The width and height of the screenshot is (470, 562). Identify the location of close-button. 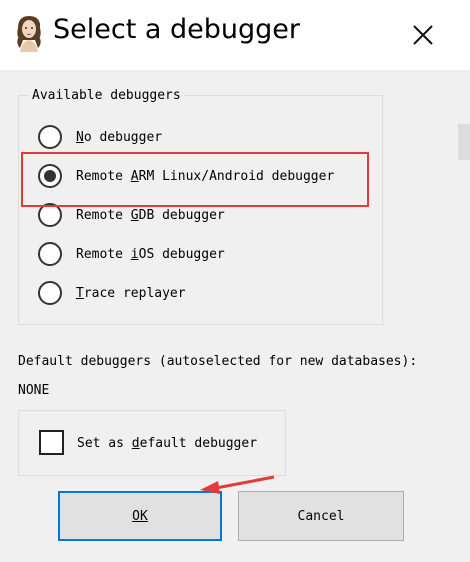
(423, 35).